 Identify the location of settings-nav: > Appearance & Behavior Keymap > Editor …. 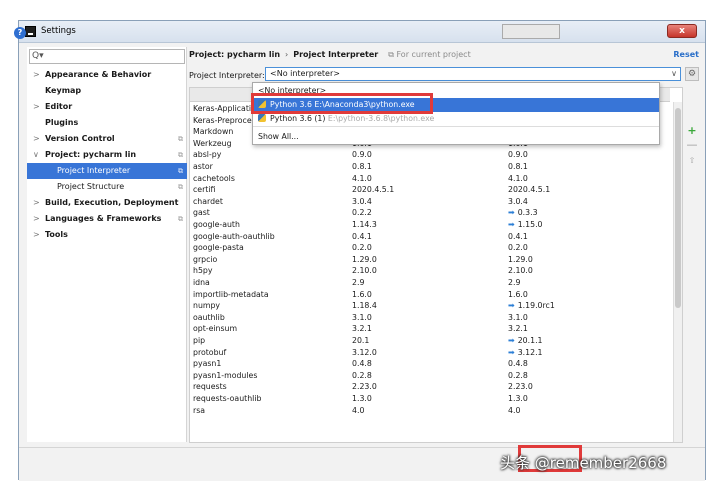
(107, 155).